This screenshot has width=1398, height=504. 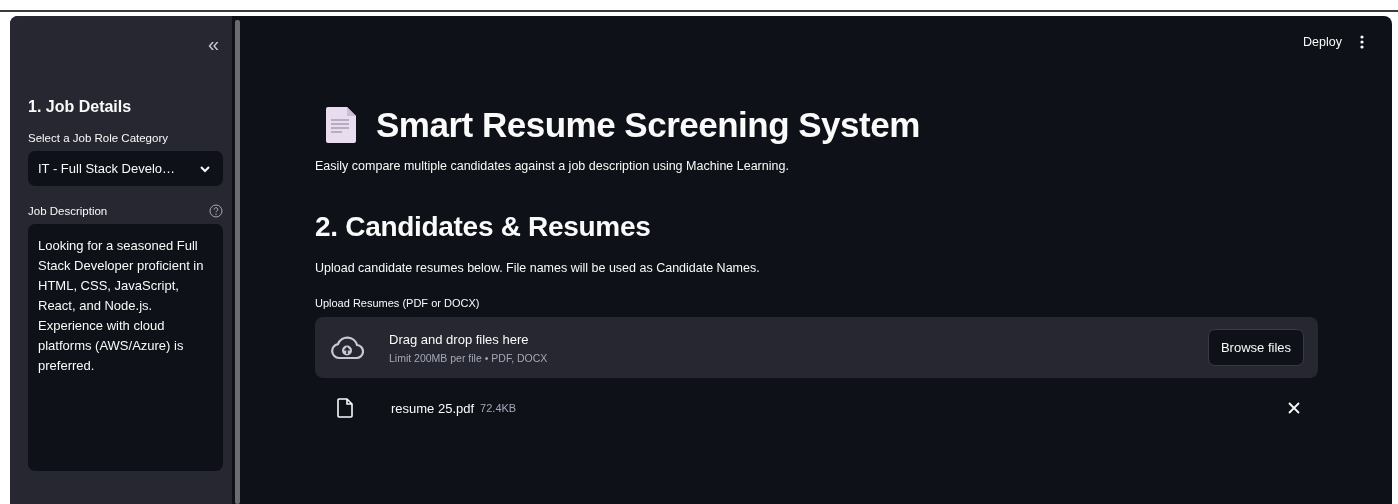 What do you see at coordinates (341, 125) in the screenshot?
I see `document-icon` at bounding box center [341, 125].